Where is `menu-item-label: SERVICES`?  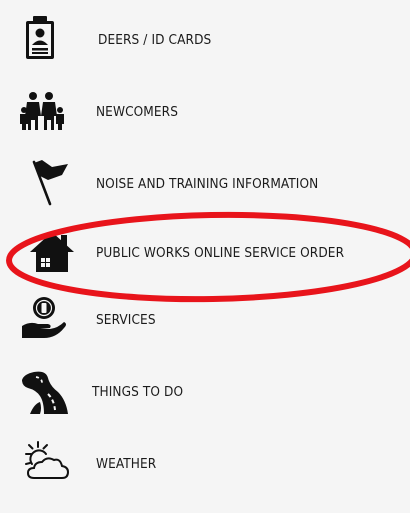 menu-item-label: SERVICES is located at coordinates (126, 320).